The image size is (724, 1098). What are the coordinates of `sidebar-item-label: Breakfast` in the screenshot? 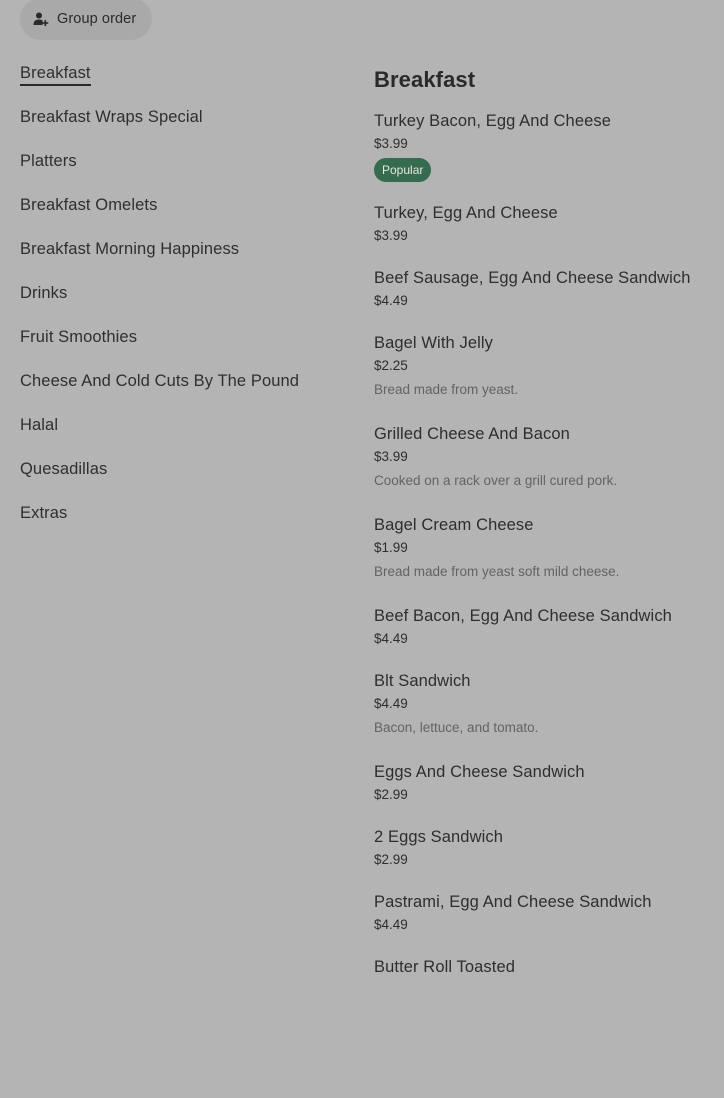 It's located at (55, 74).